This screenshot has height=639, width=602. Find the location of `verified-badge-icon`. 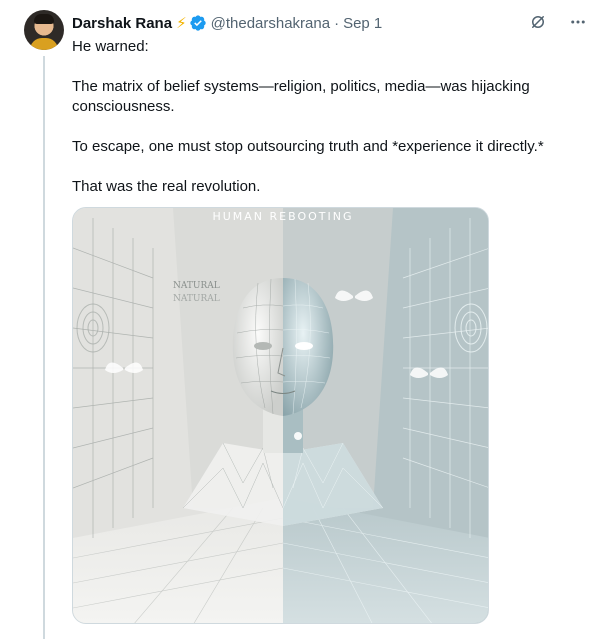

verified-badge-icon is located at coordinates (198, 23).